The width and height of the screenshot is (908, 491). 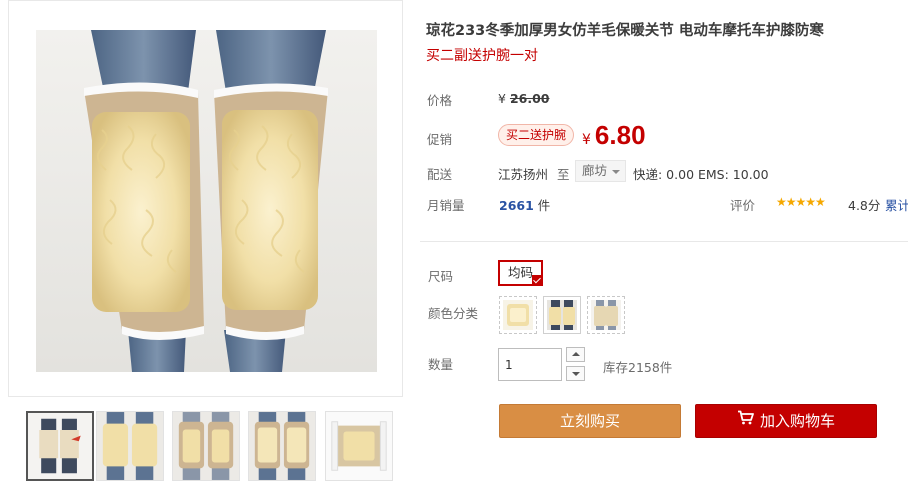 What do you see at coordinates (516, 205) in the screenshot?
I see `monthly-sales-count: 2661` at bounding box center [516, 205].